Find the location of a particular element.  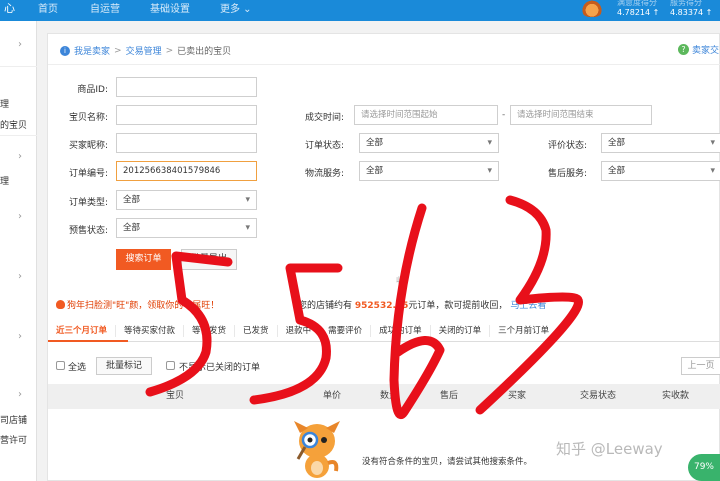

header-divider is located at coordinates (384, 64).